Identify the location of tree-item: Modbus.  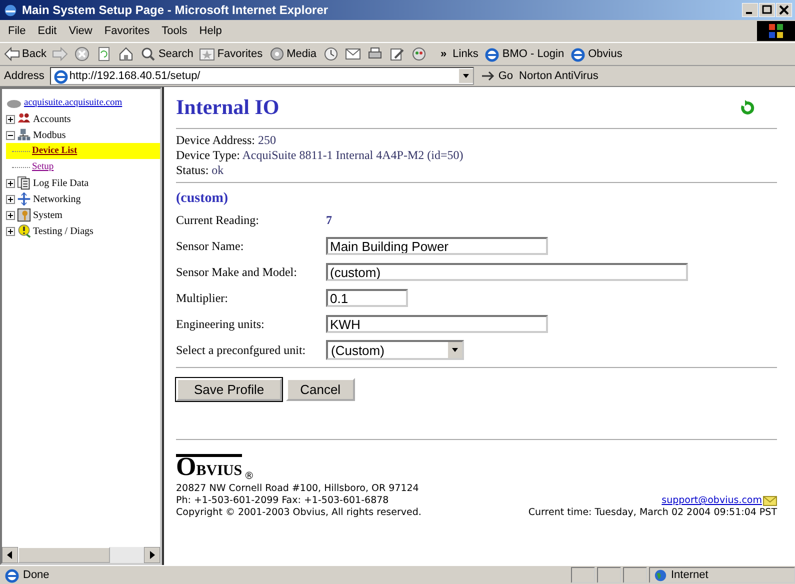
(49, 135).